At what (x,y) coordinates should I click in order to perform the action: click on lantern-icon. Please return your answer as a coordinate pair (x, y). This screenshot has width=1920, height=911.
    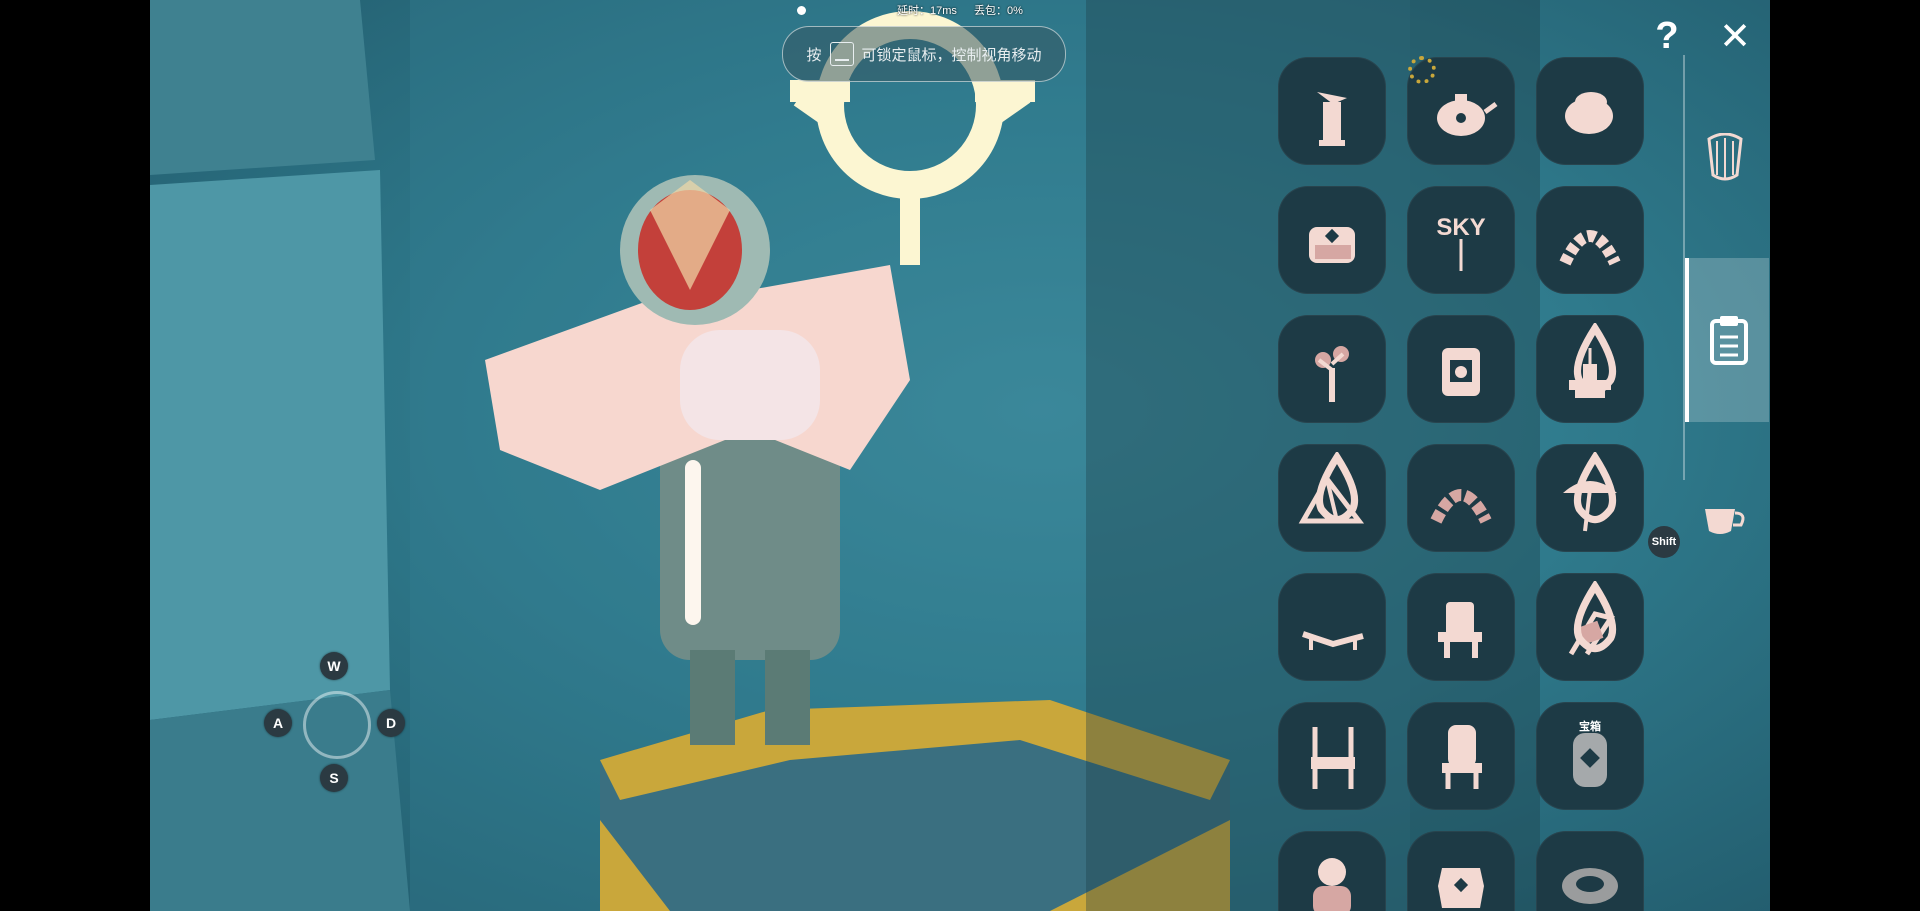
    Looking at the image, I should click on (1461, 888).